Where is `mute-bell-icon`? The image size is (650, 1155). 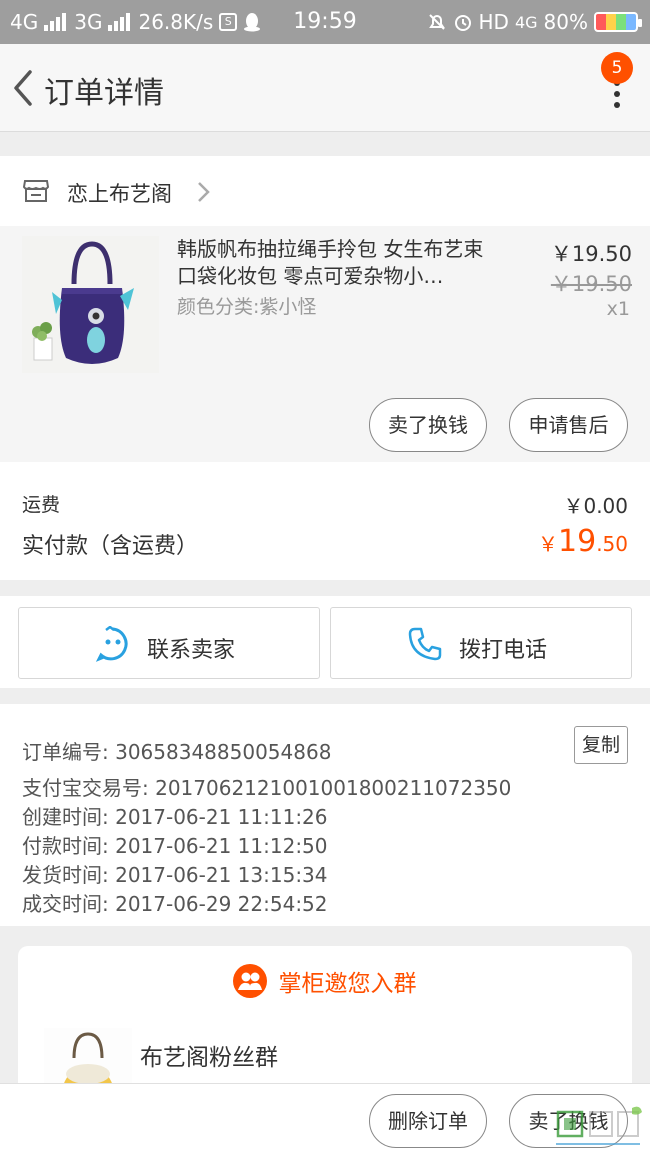
mute-bell-icon is located at coordinates (436, 22).